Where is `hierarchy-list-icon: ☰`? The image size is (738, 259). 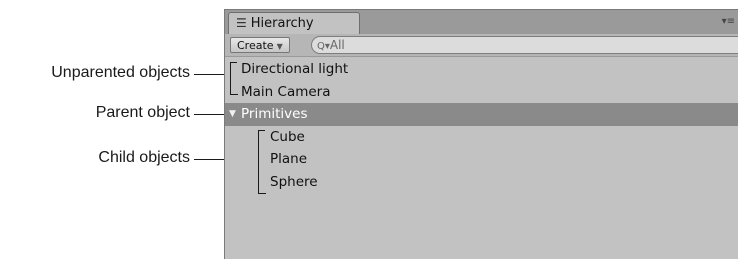
hierarchy-list-icon: ☰ is located at coordinates (241, 23).